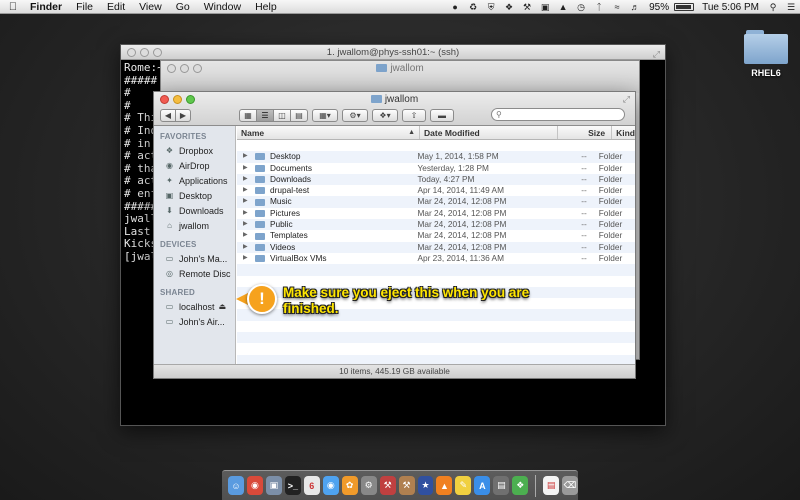 The height and width of the screenshot is (500, 800). What do you see at coordinates (406, 485) in the screenshot?
I see `tool-icon: ⚒` at bounding box center [406, 485].